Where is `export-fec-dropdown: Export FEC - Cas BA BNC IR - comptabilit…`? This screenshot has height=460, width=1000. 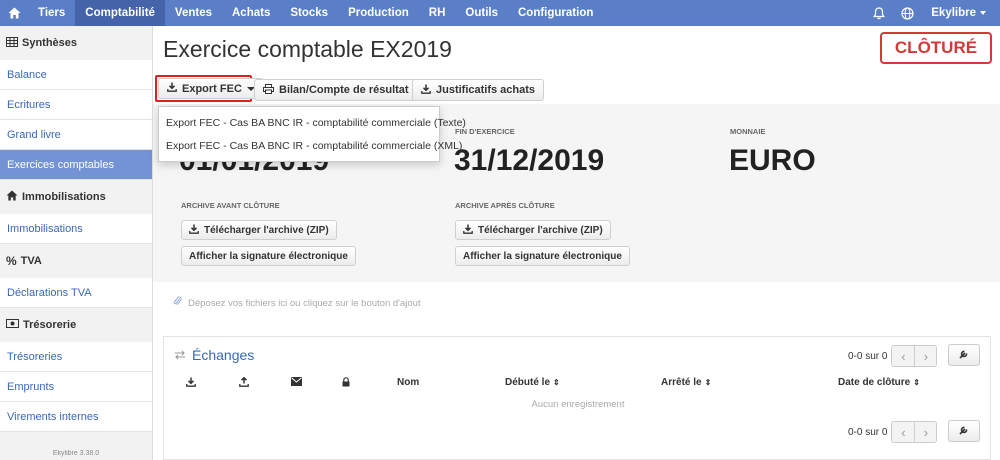 export-fec-dropdown: Export FEC - Cas BA BNC IR - comptabilit… is located at coordinates (312, 134).